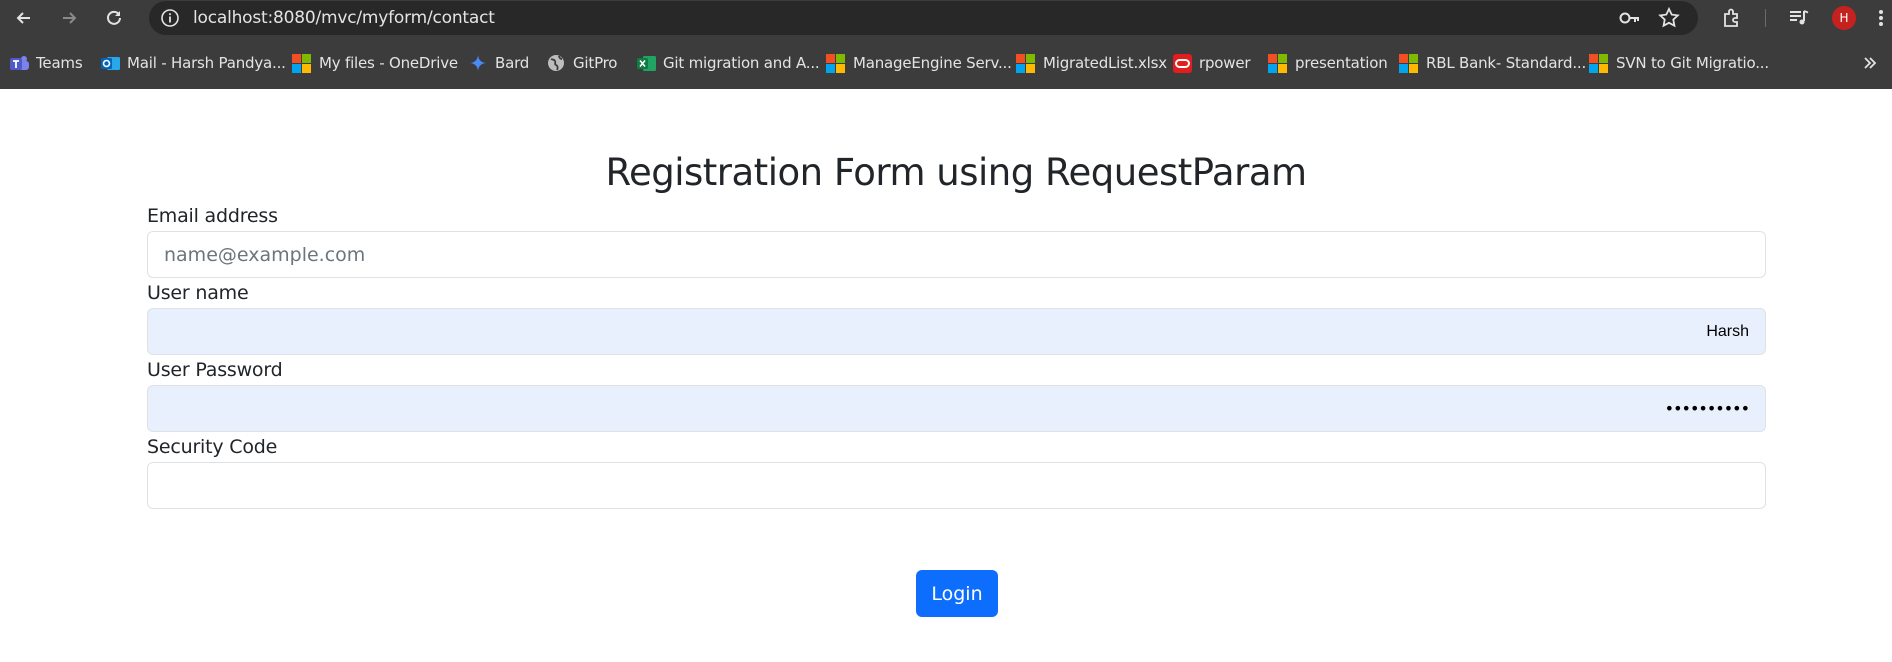 The image size is (1892, 662). Describe the element at coordinates (1225, 63) in the screenshot. I see `bookmark-label: rpower` at that location.